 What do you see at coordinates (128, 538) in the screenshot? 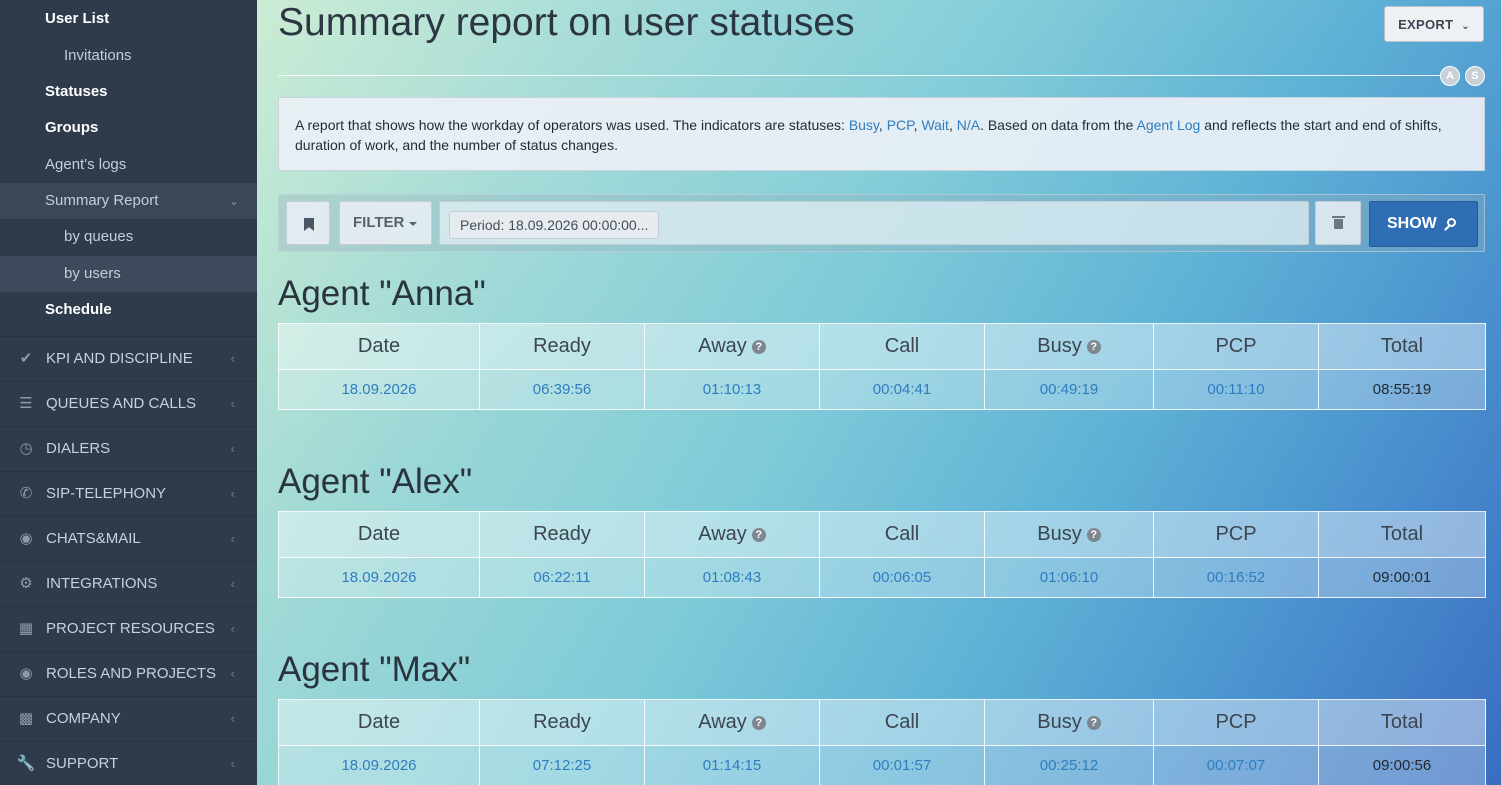
I see `sidebar-menu-chats-mail: ◉ CHATS&MAIL ‹` at bounding box center [128, 538].